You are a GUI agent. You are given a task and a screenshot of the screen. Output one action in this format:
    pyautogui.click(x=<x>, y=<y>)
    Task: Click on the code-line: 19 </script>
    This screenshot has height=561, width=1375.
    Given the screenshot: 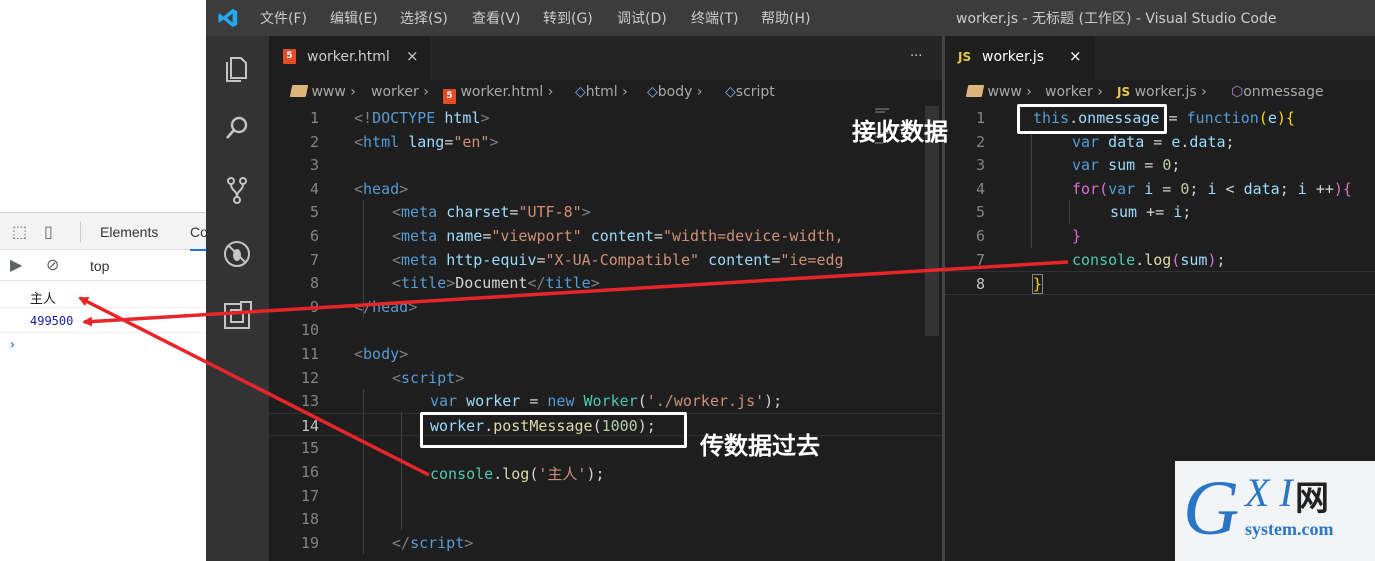 What is the action you would take?
    pyautogui.click(x=605, y=543)
    